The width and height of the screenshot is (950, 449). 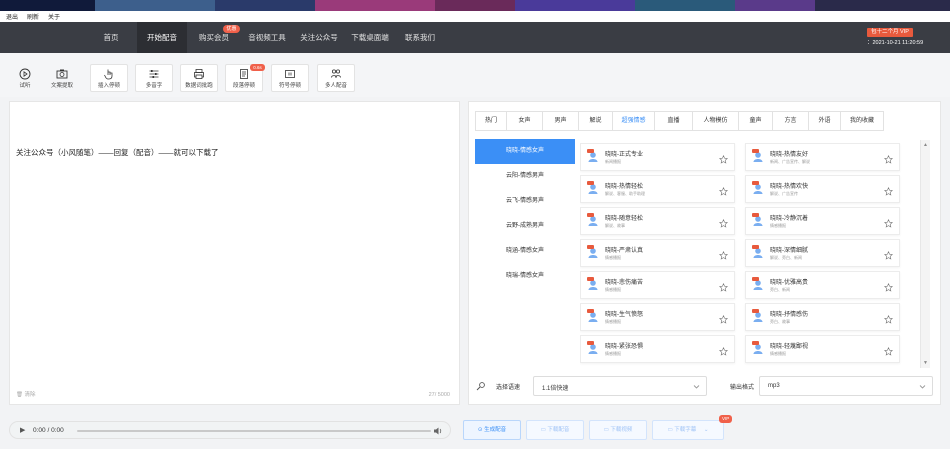 I want to click on category-item: 云飞-情感男声, so click(x=525, y=201).